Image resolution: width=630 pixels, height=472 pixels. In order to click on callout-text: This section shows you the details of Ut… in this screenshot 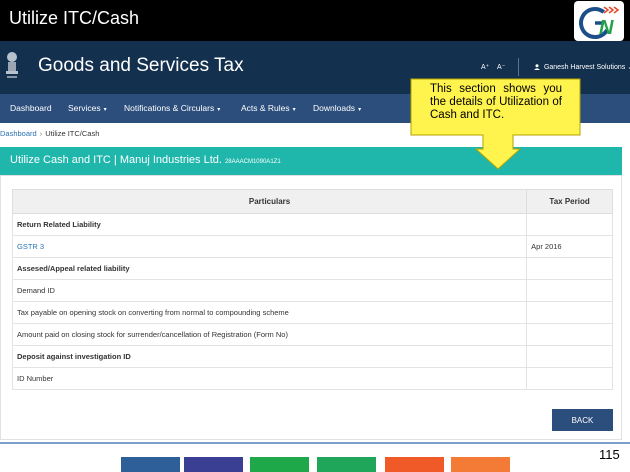, I will do `click(496, 102)`.